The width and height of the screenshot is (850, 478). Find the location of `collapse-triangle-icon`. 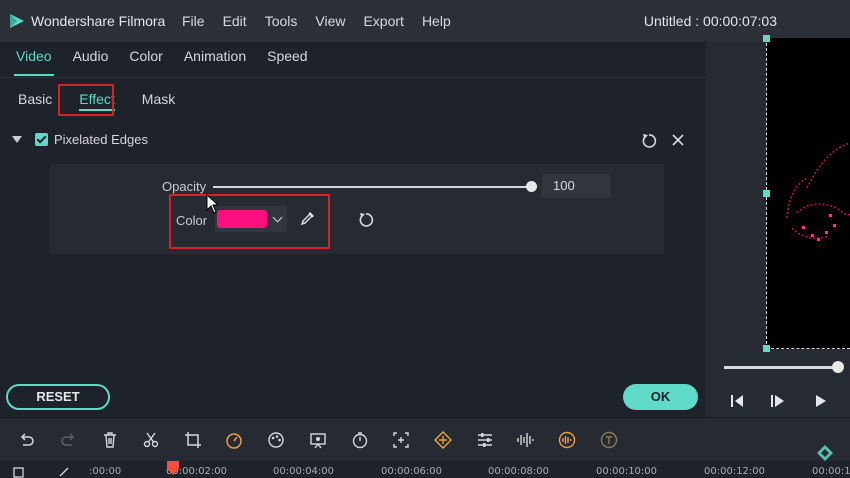

collapse-triangle-icon is located at coordinates (17, 139).